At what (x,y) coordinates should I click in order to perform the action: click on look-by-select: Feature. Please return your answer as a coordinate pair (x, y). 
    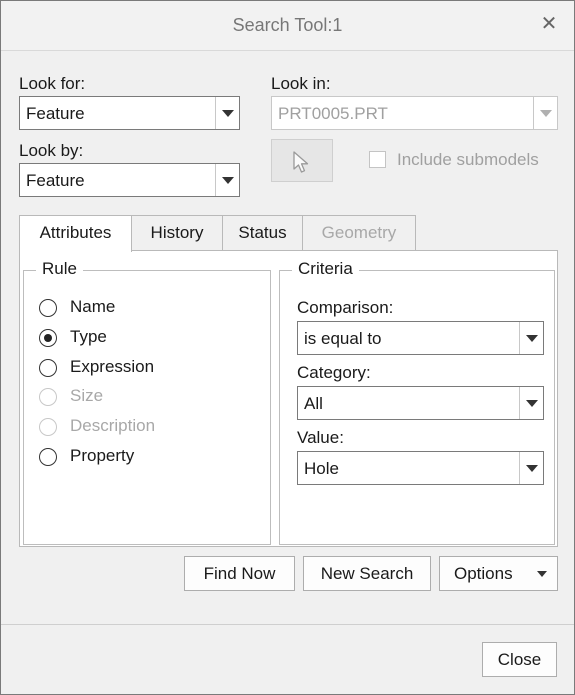
    Looking at the image, I should click on (129, 180).